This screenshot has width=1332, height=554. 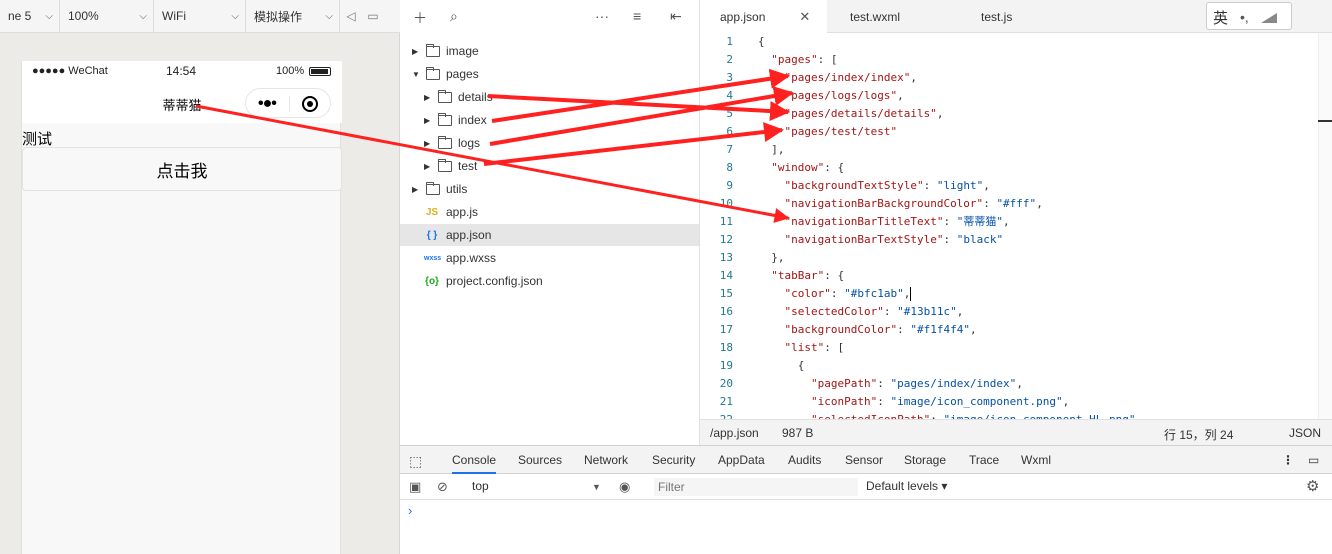 I want to click on tab-wxml: Wxml, so click(x=1036, y=460).